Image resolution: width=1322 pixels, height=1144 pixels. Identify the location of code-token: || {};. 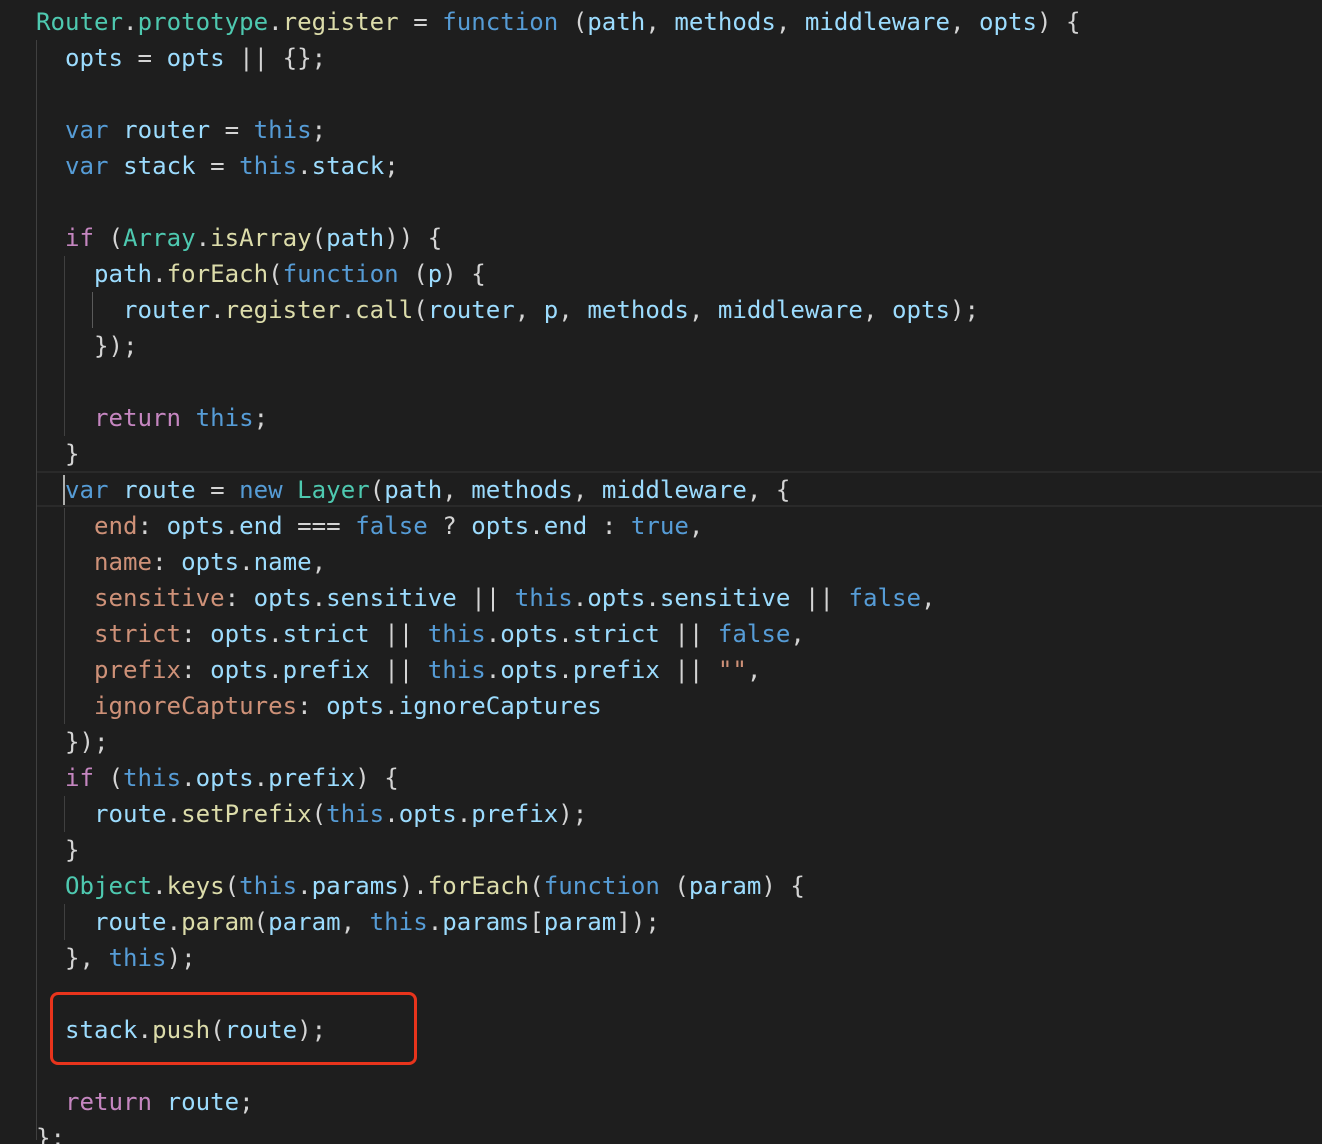
(275, 58).